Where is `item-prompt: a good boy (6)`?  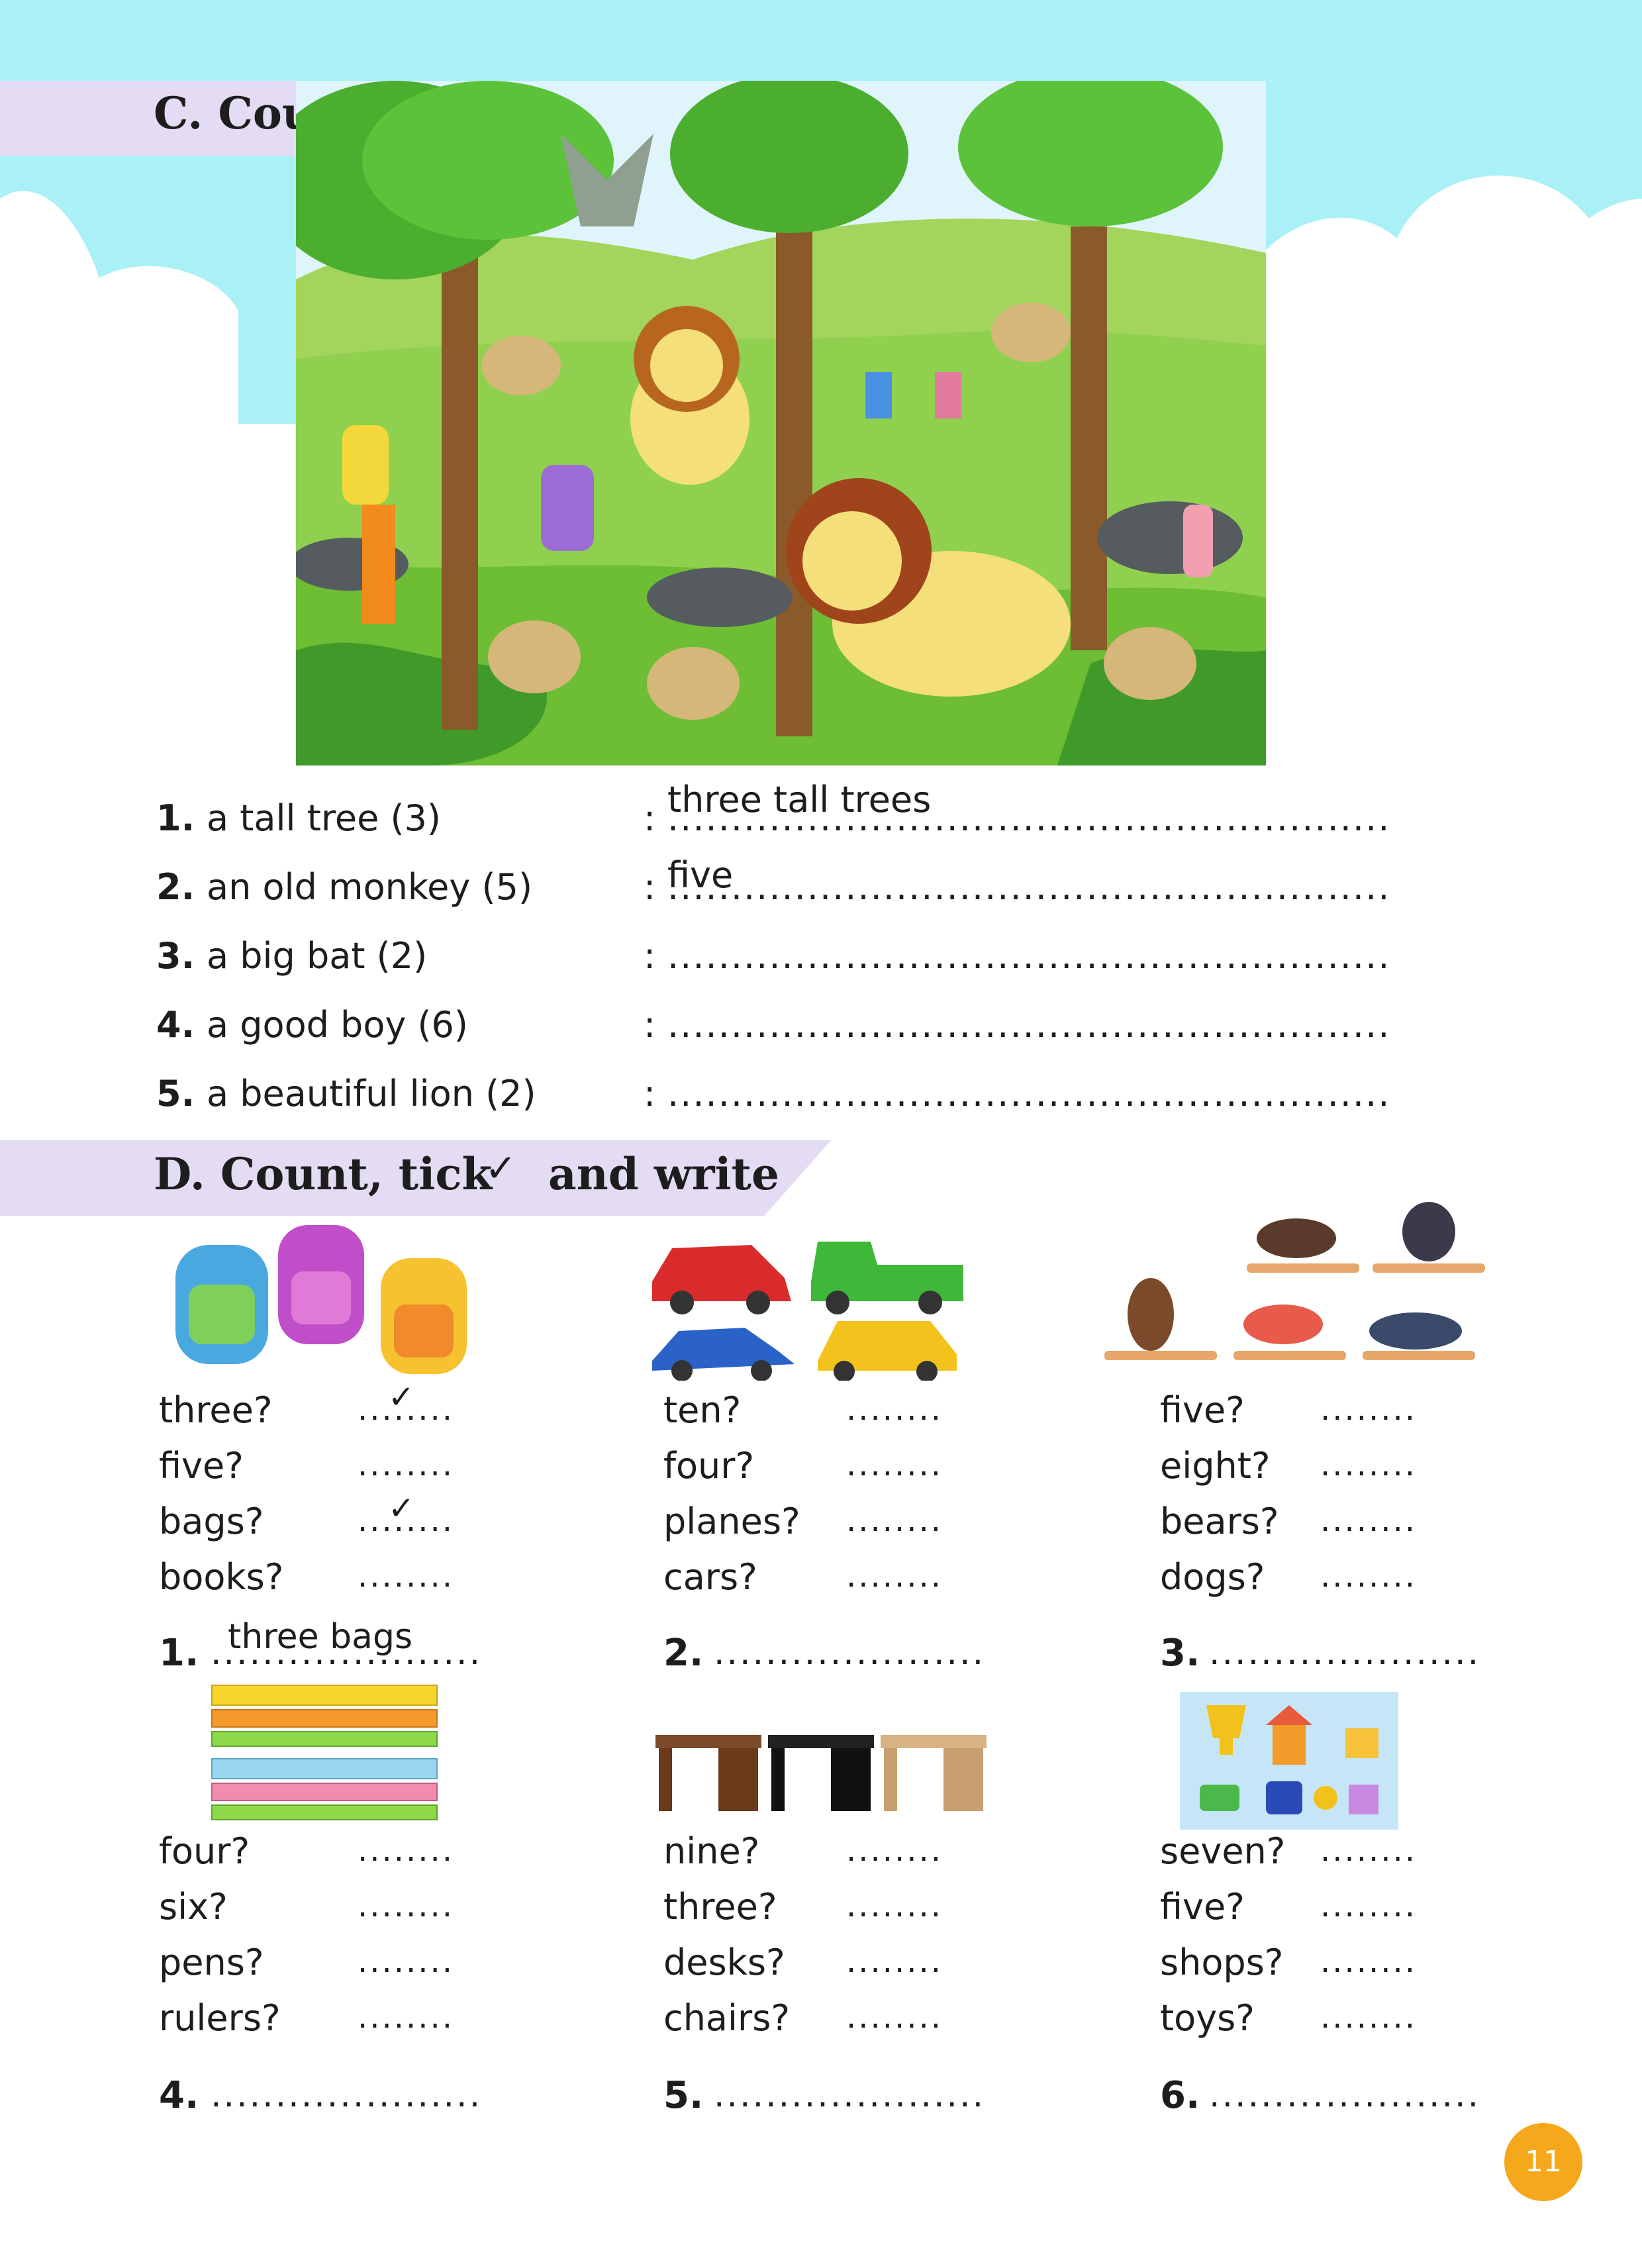
item-prompt: a good boy (6) is located at coordinates (337, 1025).